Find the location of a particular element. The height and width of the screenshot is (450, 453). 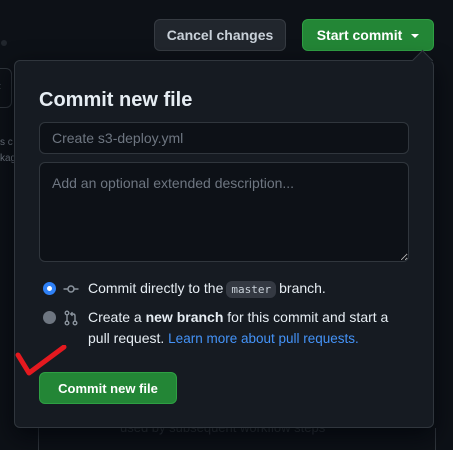

background-collapse-button: ‹ is located at coordinates (6, 88).